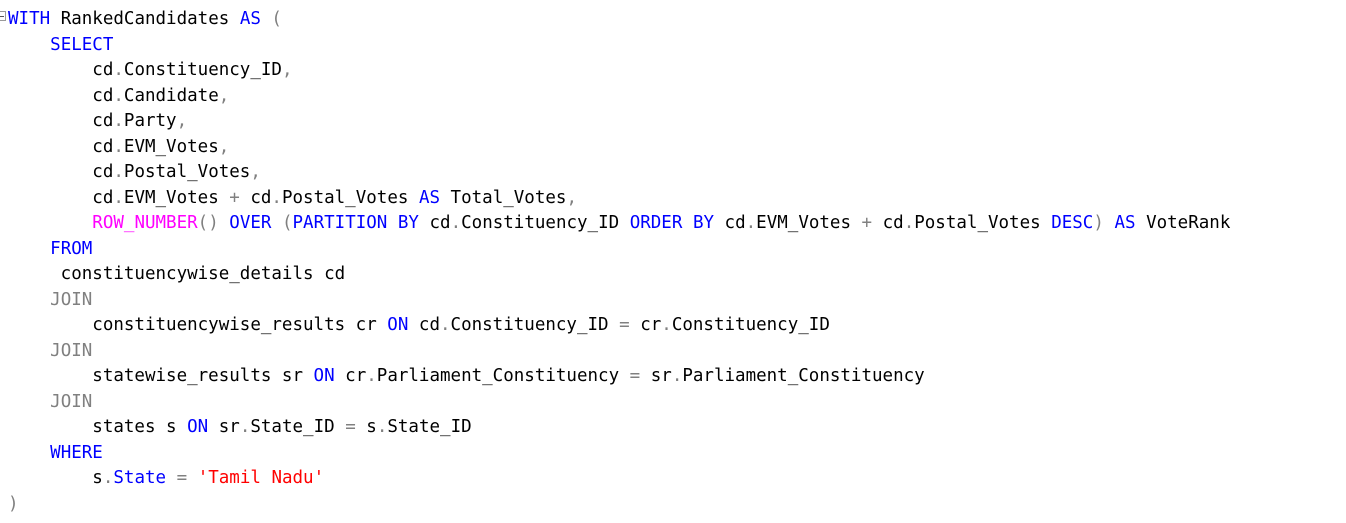 This screenshot has width=1346, height=523. What do you see at coordinates (82, 44) in the screenshot?
I see `code-token: SELECT` at bounding box center [82, 44].